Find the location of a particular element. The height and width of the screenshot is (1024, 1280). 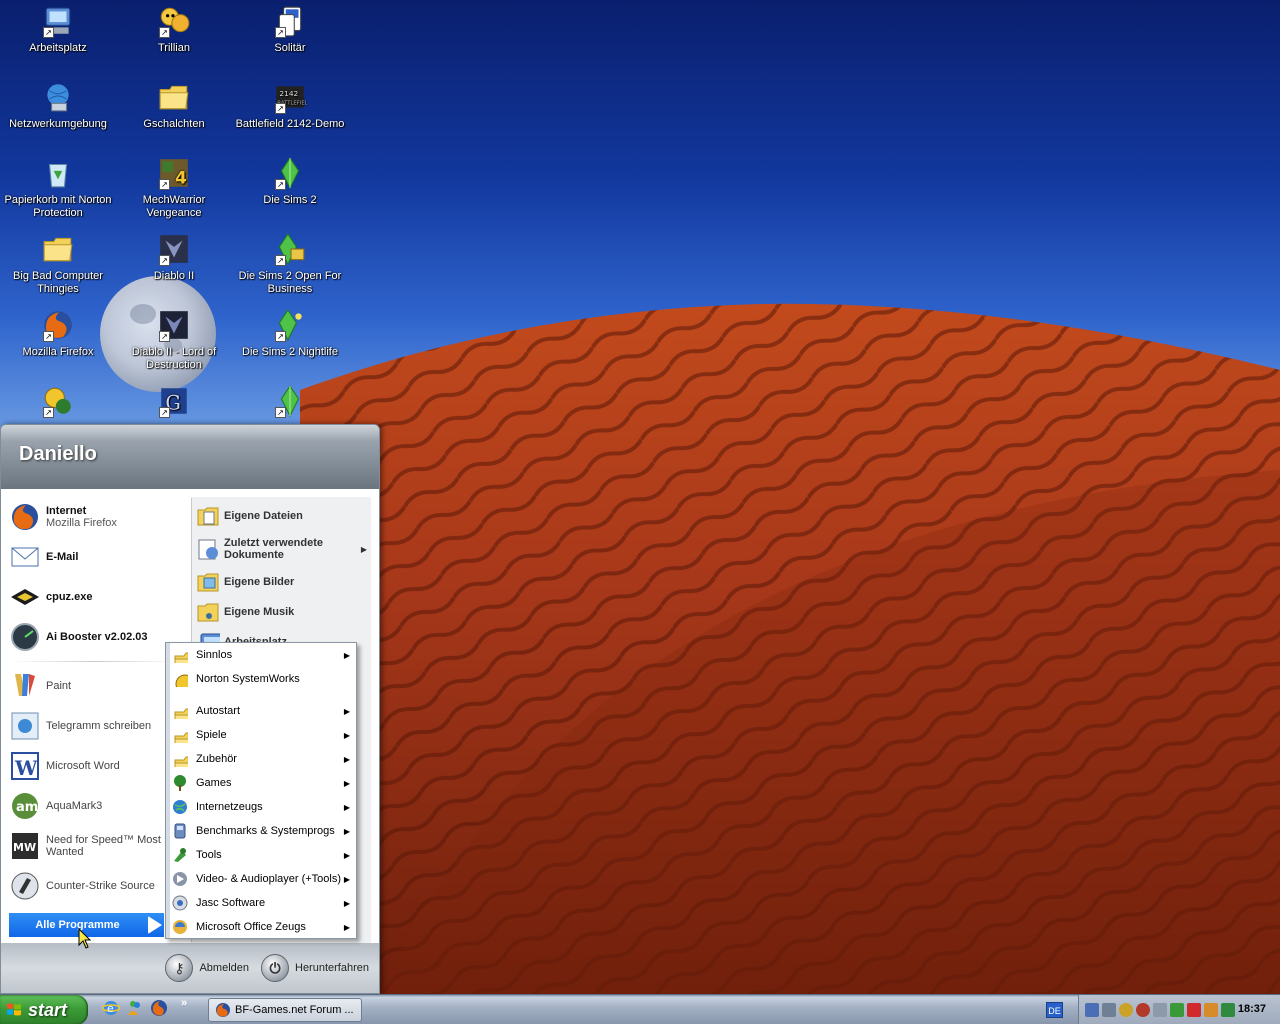

desktop-icon: ↗ Diablo II is located at coordinates (174, 257).